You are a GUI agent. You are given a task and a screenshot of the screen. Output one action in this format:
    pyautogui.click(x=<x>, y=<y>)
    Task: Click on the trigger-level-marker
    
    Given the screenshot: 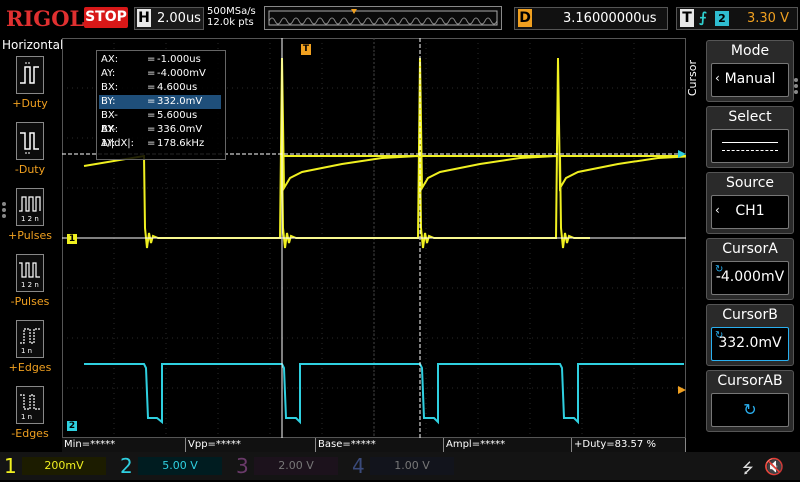 What is the action you would take?
    pyautogui.click(x=682, y=390)
    